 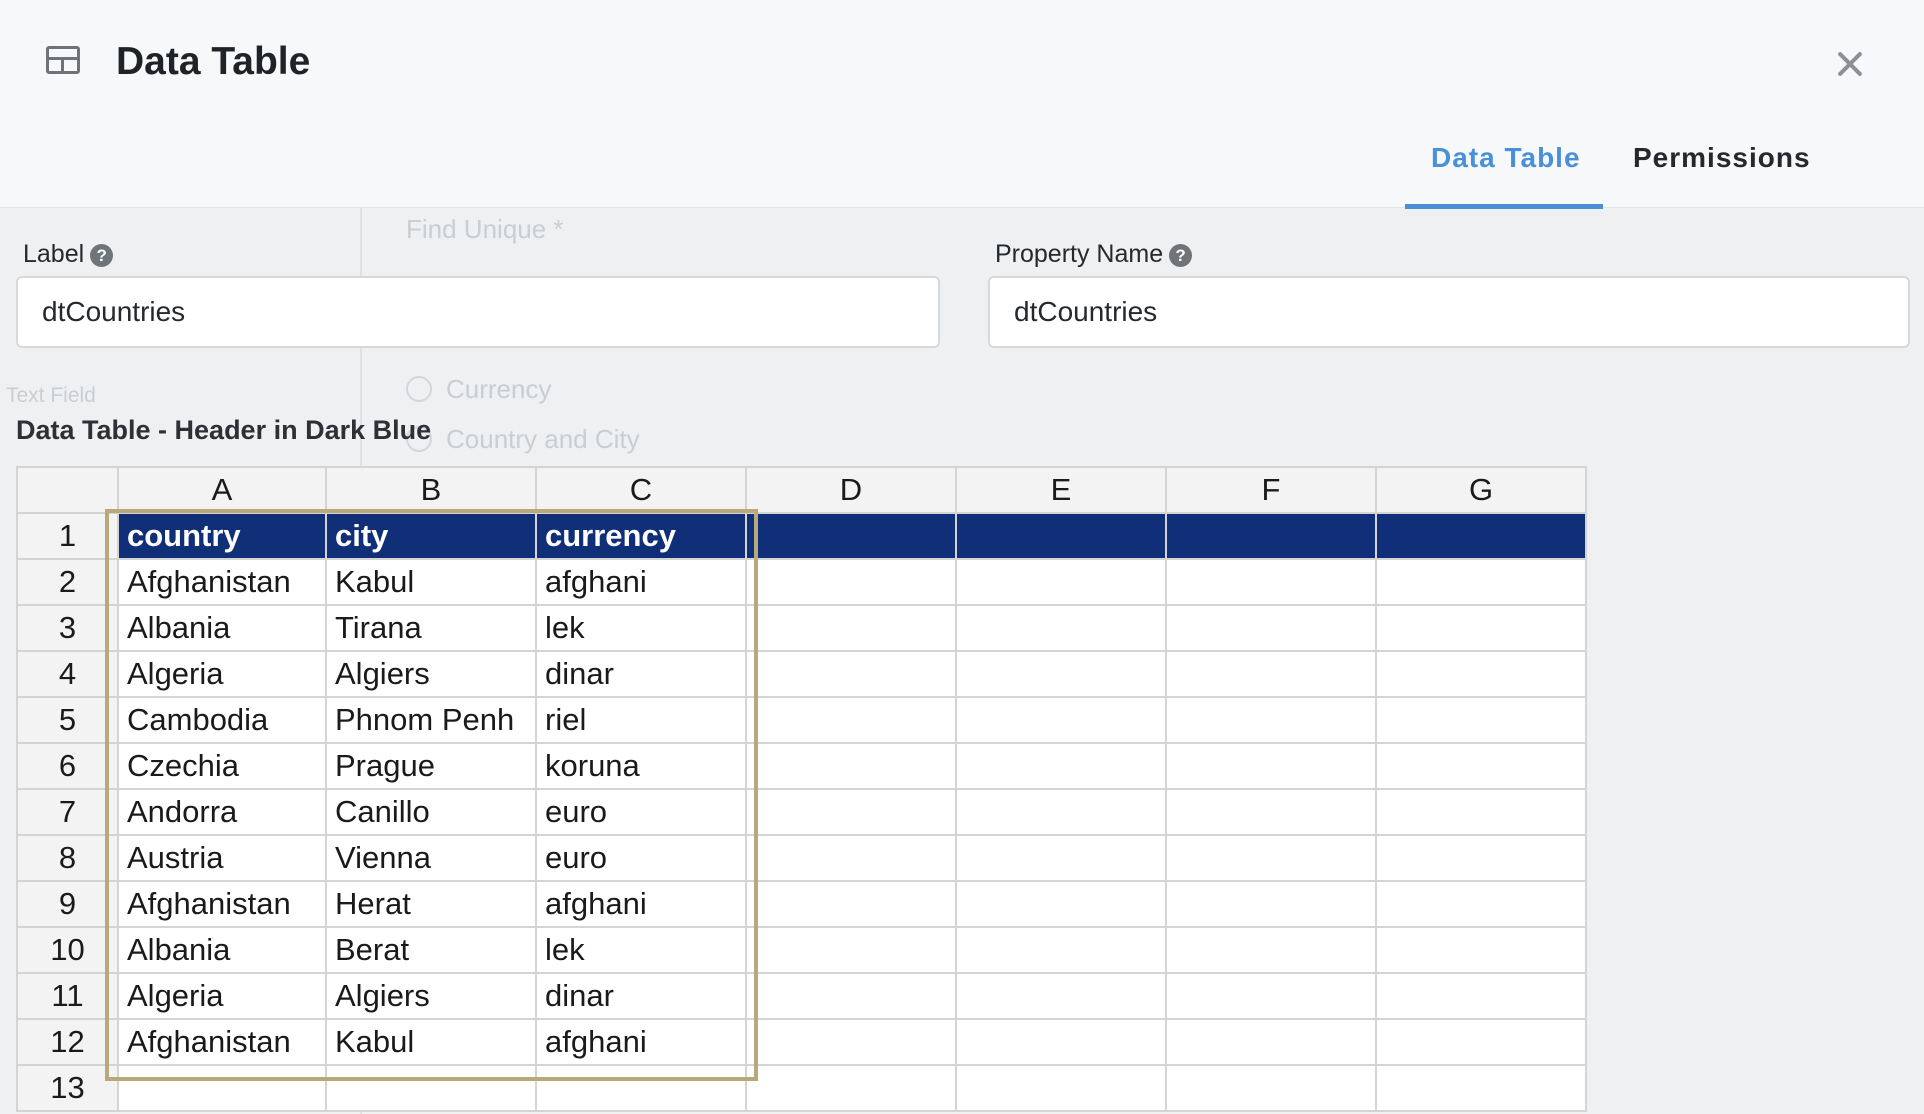 What do you see at coordinates (1271, 490) in the screenshot?
I see `column-header: F` at bounding box center [1271, 490].